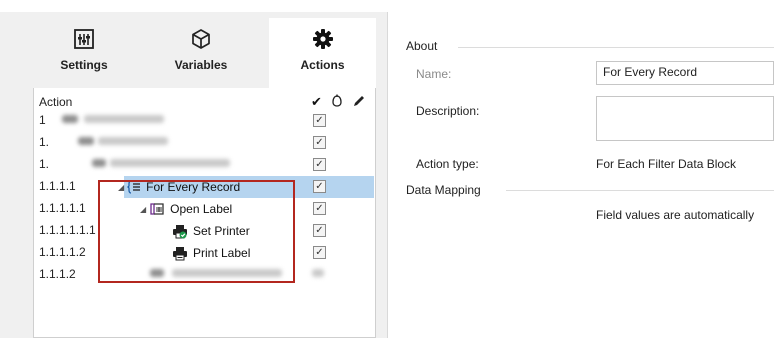 Image resolution: width=774 pixels, height=338 pixels. I want to click on description-label: Description:, so click(448, 111).